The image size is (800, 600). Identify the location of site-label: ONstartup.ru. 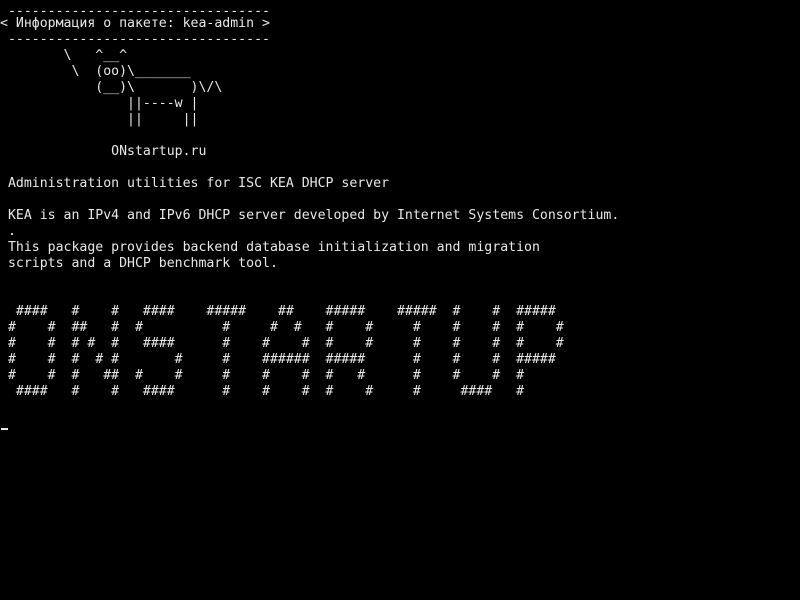
(103, 151).